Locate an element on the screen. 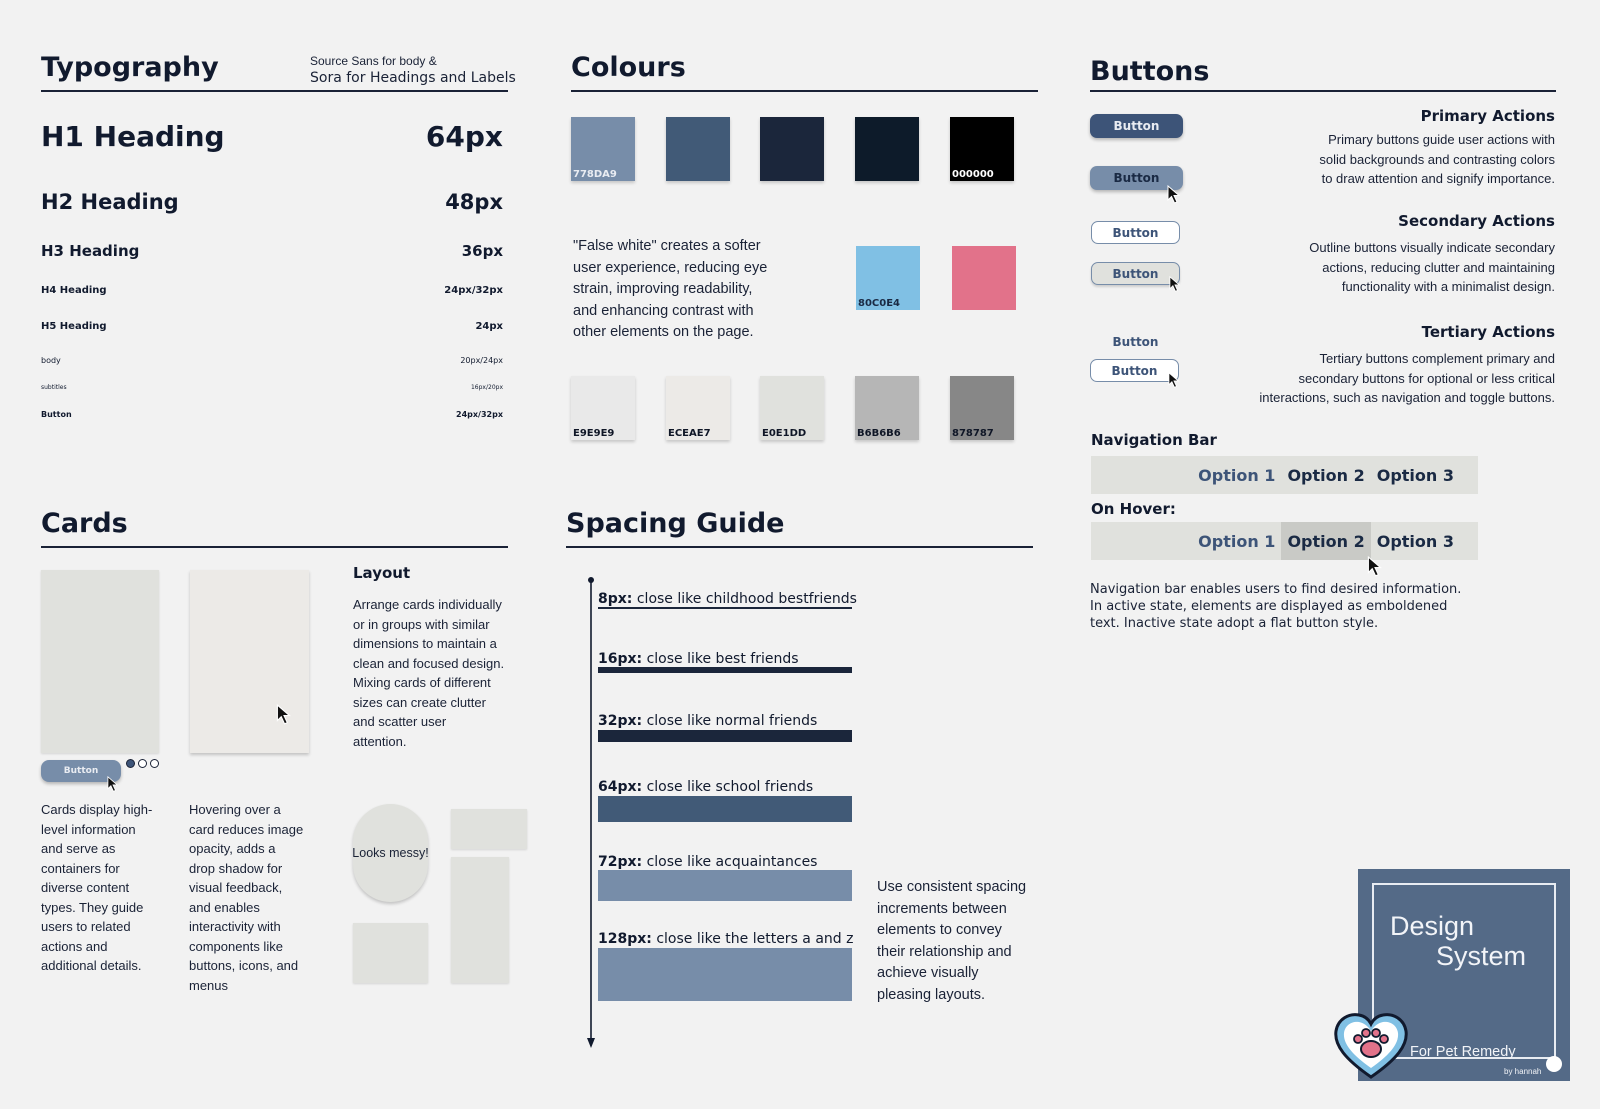 The image size is (1600, 1109). type-label: Button is located at coordinates (56, 414).